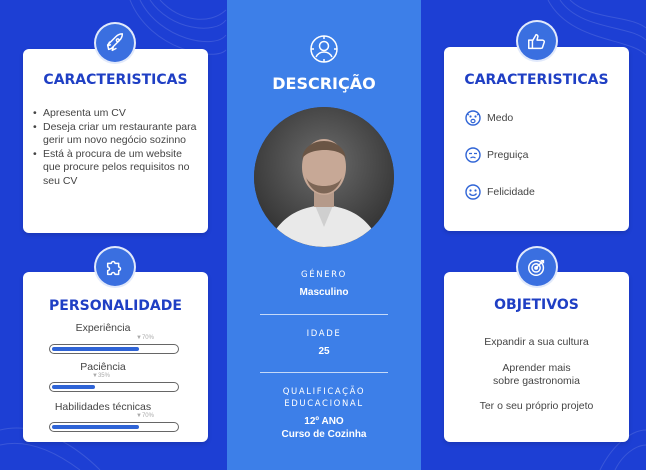  Describe the element at coordinates (114, 387) in the screenshot. I see `skill-bar-patience` at that location.